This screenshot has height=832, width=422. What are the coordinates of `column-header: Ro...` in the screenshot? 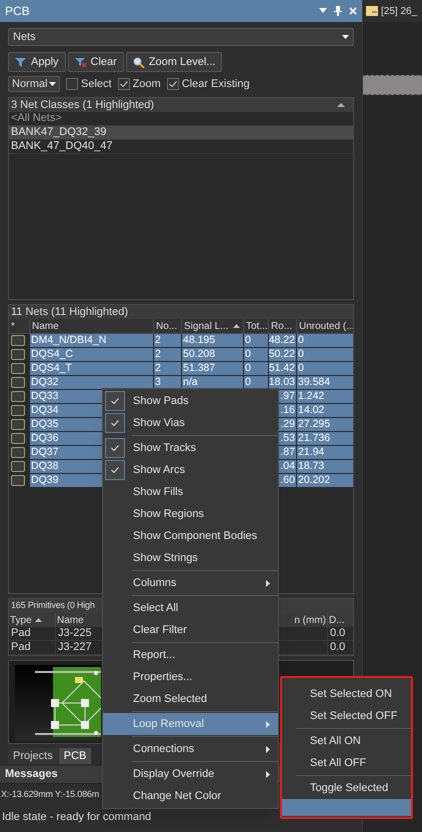 It's located at (283, 326).